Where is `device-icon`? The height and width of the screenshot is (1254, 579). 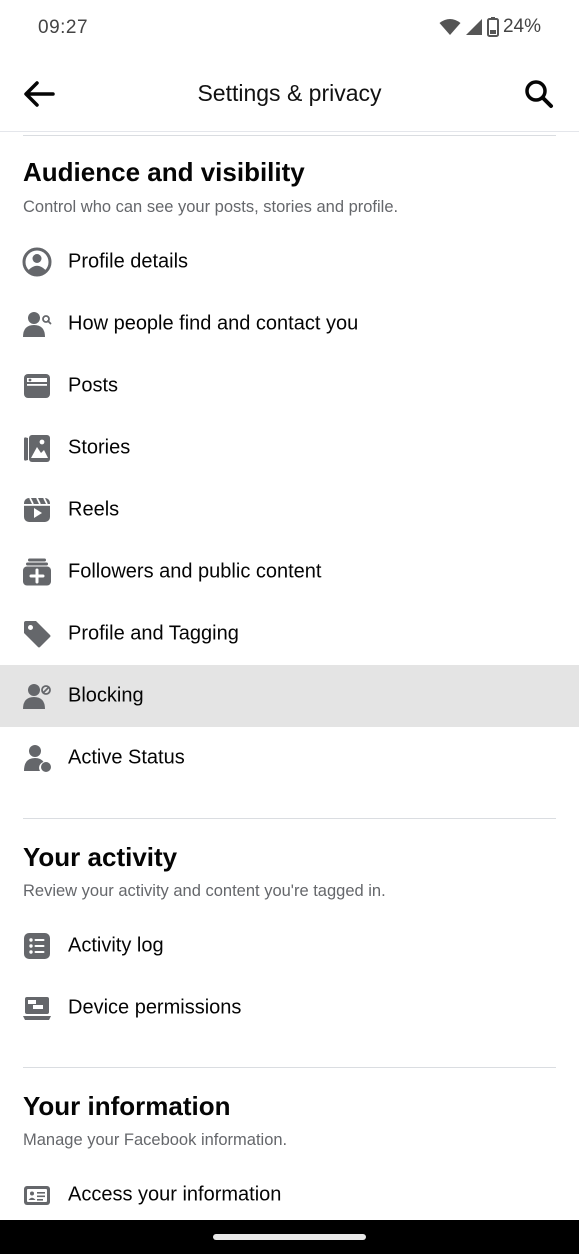
device-icon is located at coordinates (37, 1008).